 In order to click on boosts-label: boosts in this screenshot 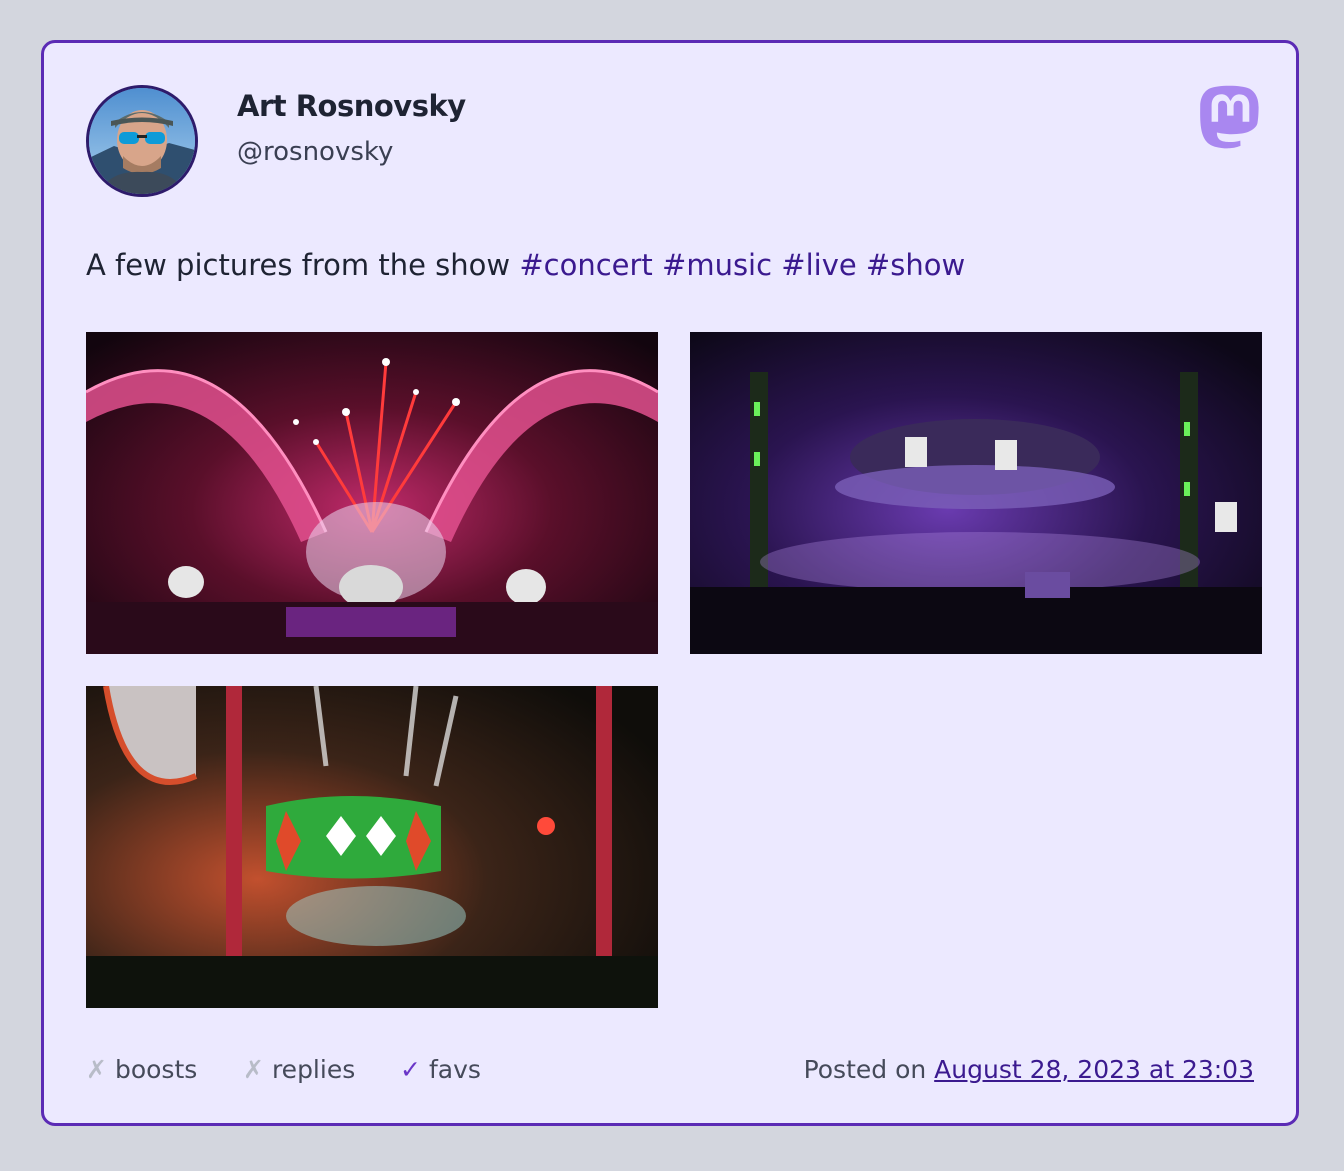, I will do `click(156, 1069)`.